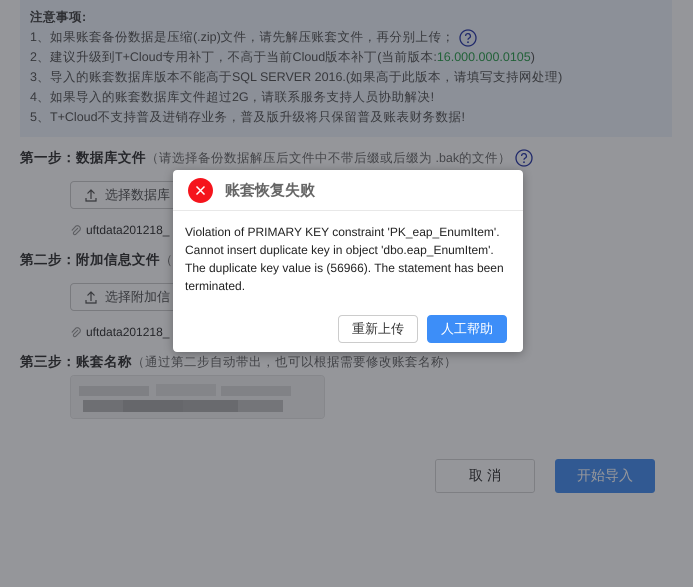 The height and width of the screenshot is (587, 693). What do you see at coordinates (166, 260) in the screenshot?
I see `step-hint: （` at bounding box center [166, 260].